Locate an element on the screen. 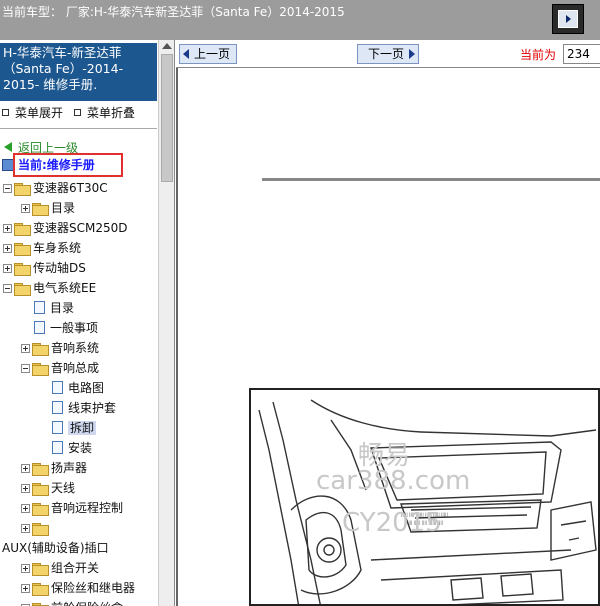 The width and height of the screenshot is (600, 606). tree-folder-item: 车身系统 is located at coordinates (42, 248).